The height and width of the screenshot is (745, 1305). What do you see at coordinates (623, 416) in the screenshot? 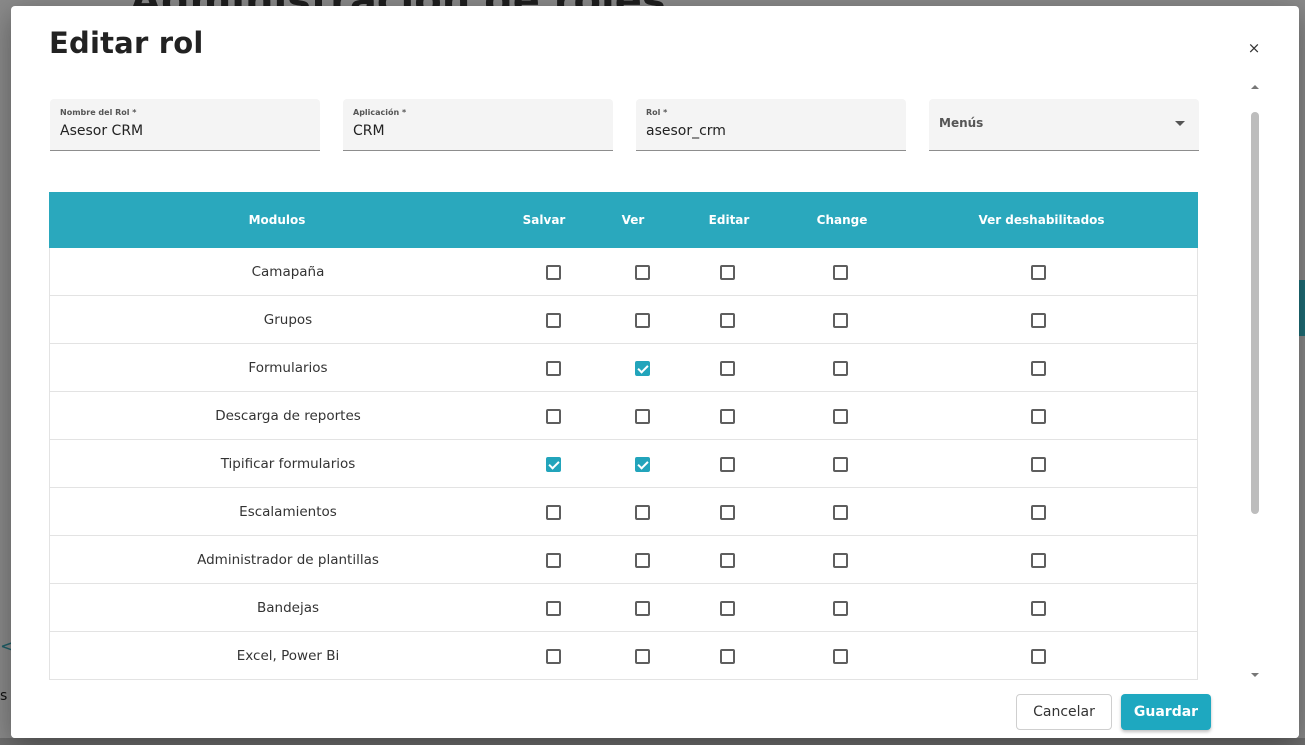
I see `table-row: Descarga de reportes` at bounding box center [623, 416].